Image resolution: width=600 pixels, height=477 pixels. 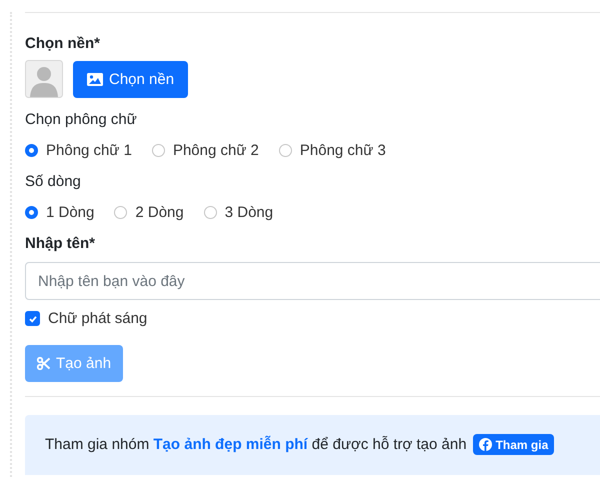 What do you see at coordinates (205, 150) in the screenshot?
I see `radio-option: Phông chữ 2` at bounding box center [205, 150].